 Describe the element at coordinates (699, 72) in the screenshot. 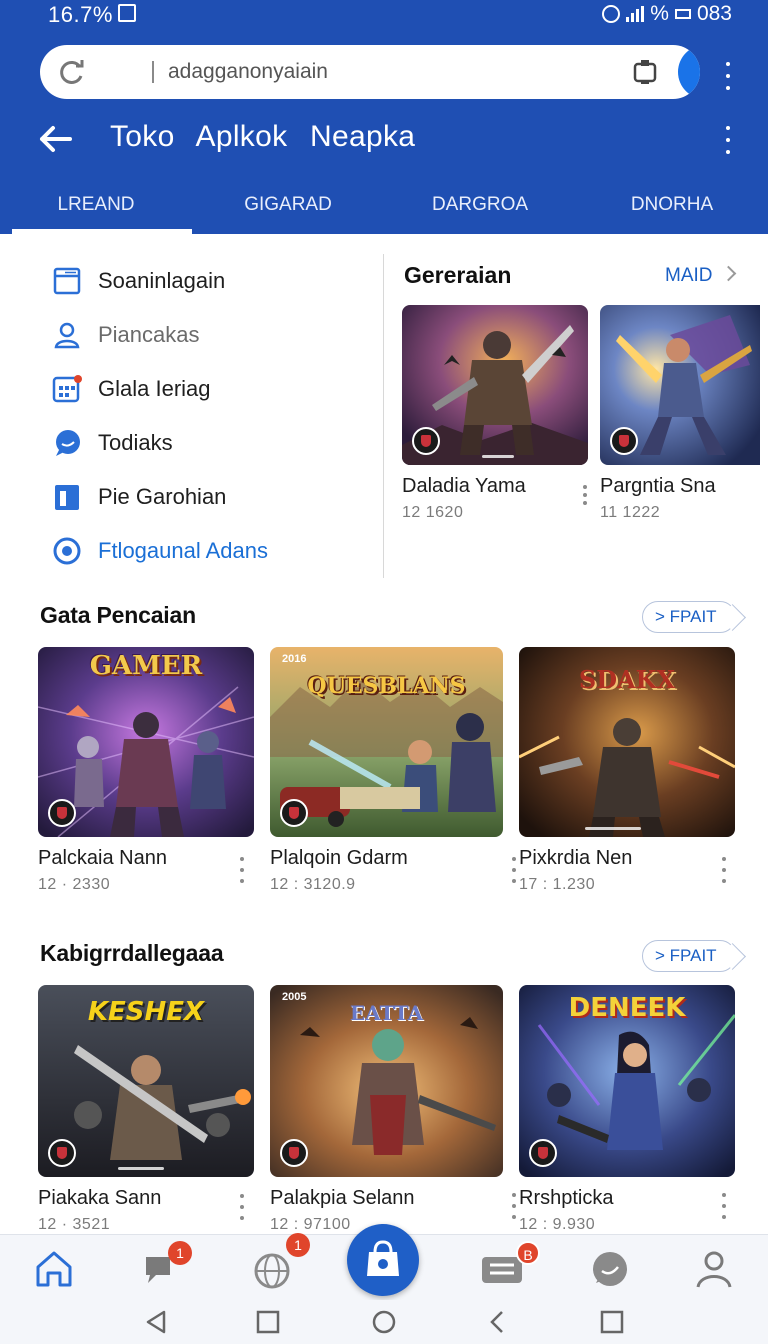

I see `assistant-icon` at that location.